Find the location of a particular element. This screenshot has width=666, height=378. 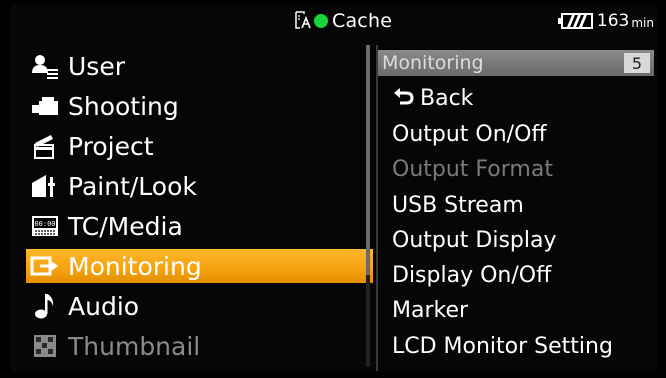

user-list-icon is located at coordinates (45, 66).